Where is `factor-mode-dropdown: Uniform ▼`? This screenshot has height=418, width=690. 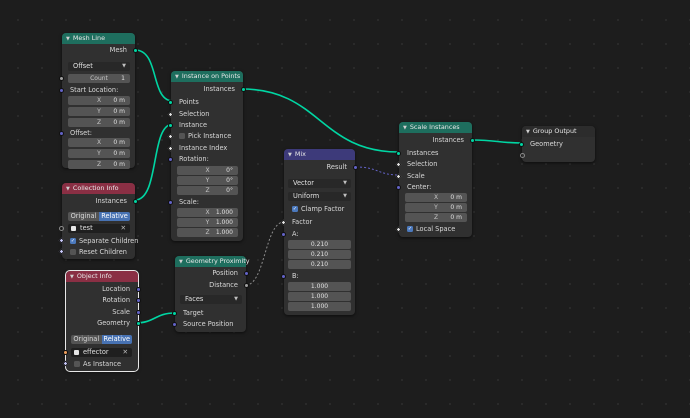
factor-mode-dropdown: Uniform ▼ is located at coordinates (319, 196).